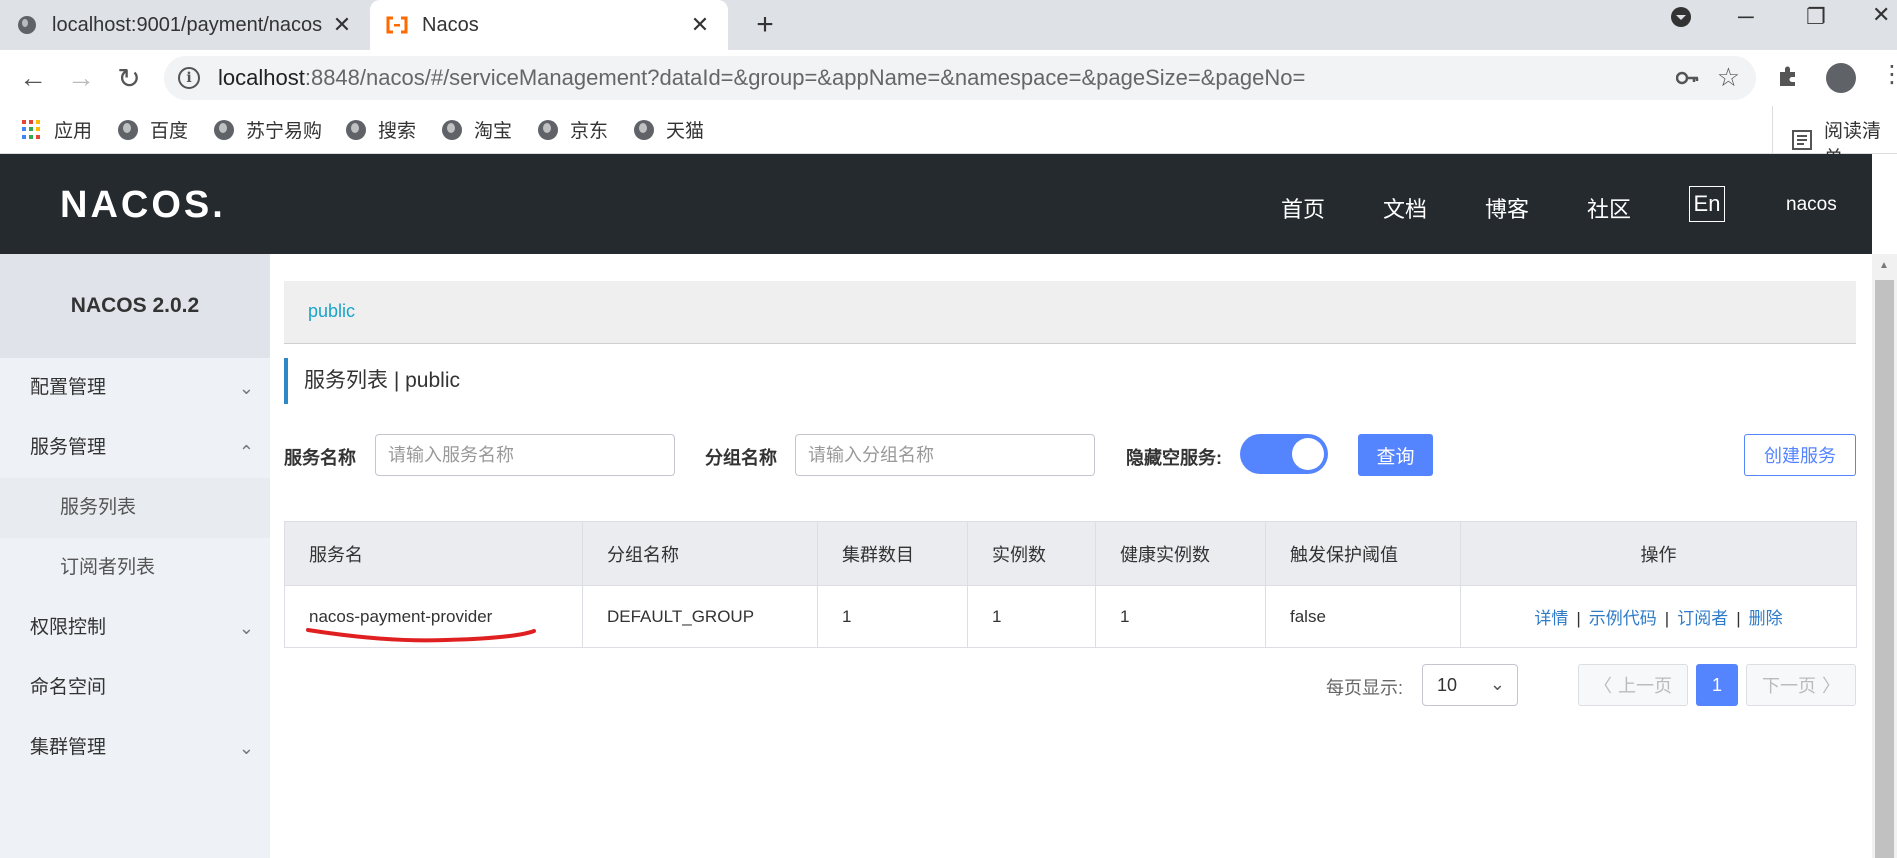 The width and height of the screenshot is (1897, 858). I want to click on bookmarks-bar: 应用 百度 苏宁易购 搜索 淘宝 京东 天猫 阅读清单, so click(948, 137).